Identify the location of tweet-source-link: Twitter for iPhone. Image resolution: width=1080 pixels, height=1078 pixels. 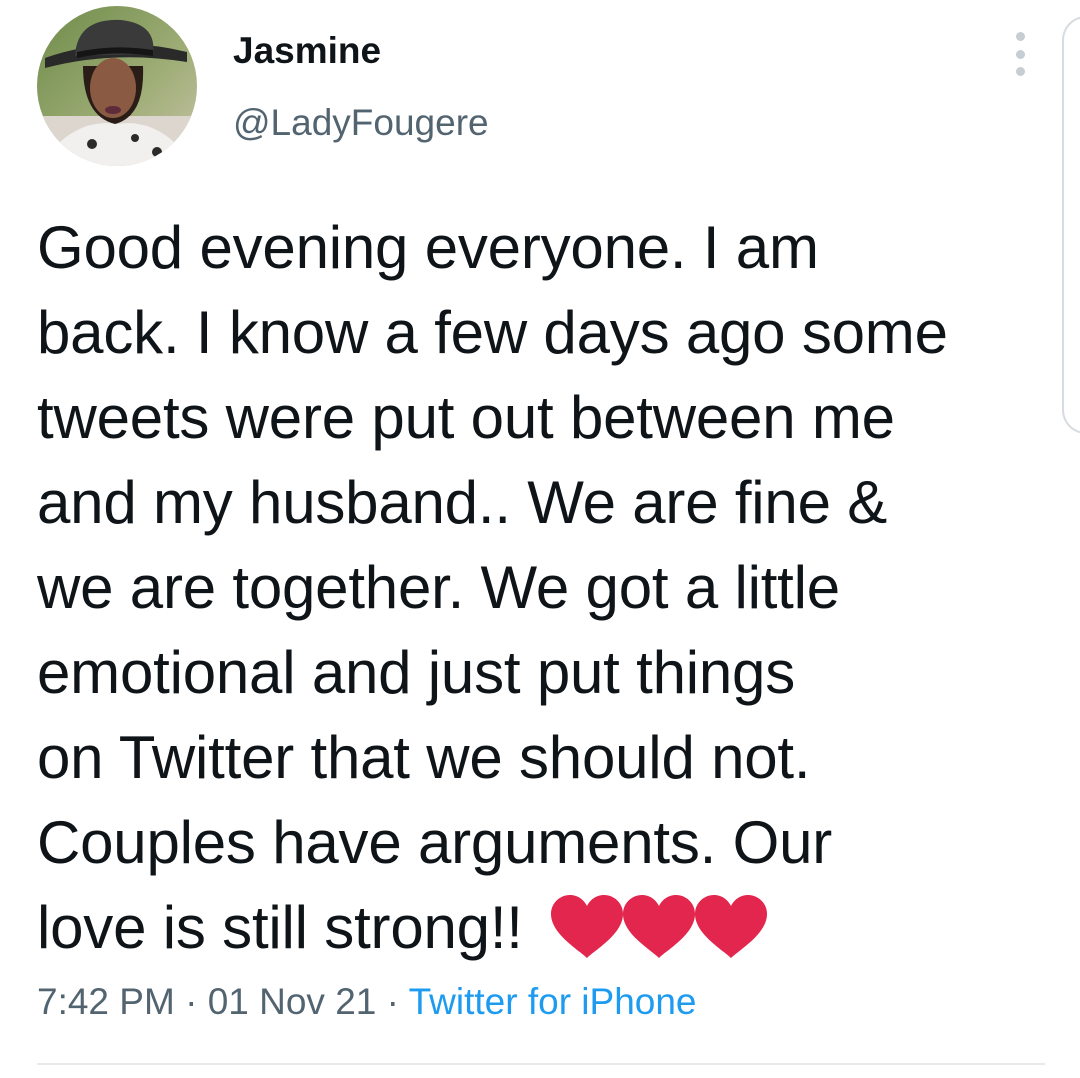
(553, 1001).